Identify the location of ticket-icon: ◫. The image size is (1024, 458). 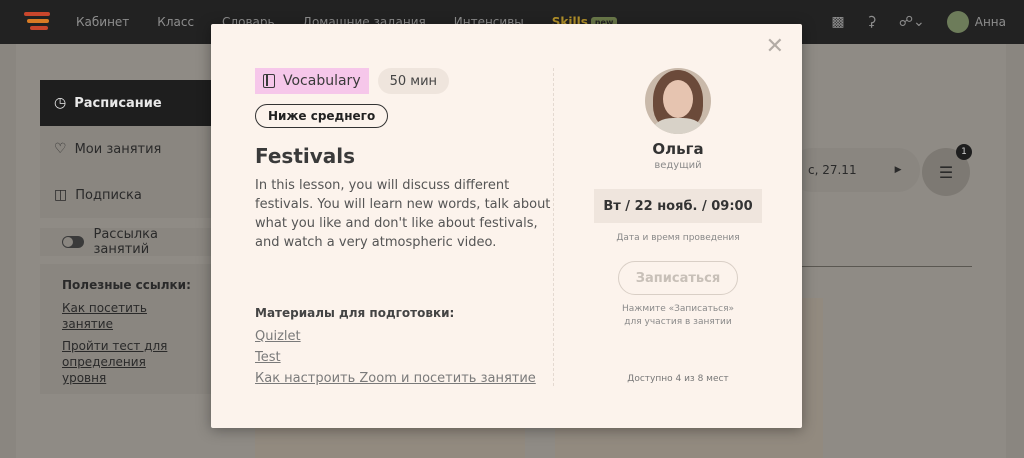
(61, 195).